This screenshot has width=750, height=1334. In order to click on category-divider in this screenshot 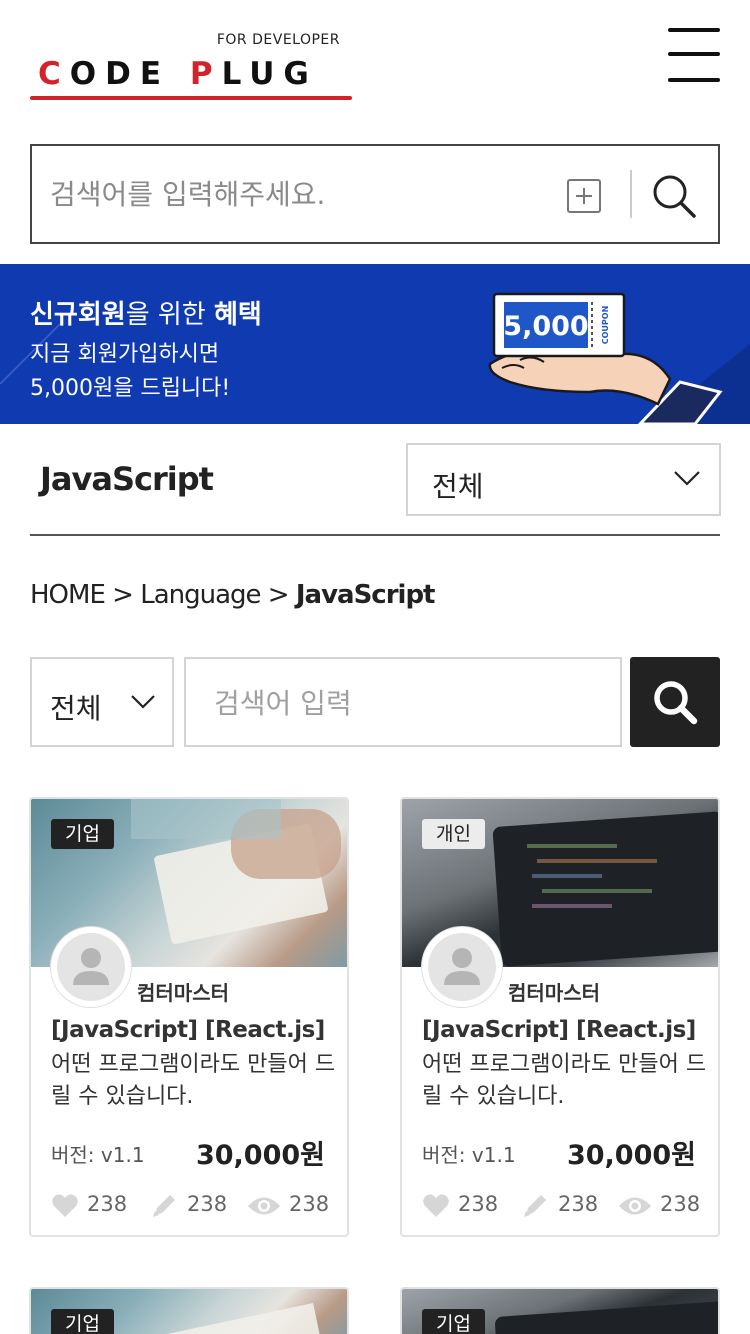, I will do `click(375, 535)`.